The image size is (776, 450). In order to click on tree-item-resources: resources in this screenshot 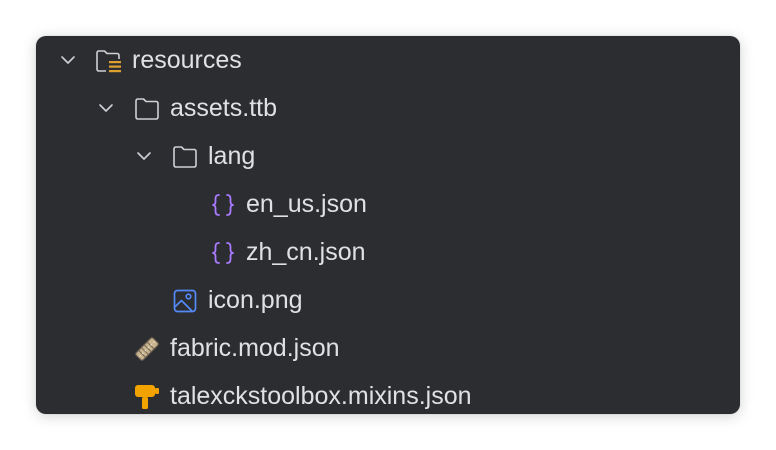, I will do `click(388, 60)`.